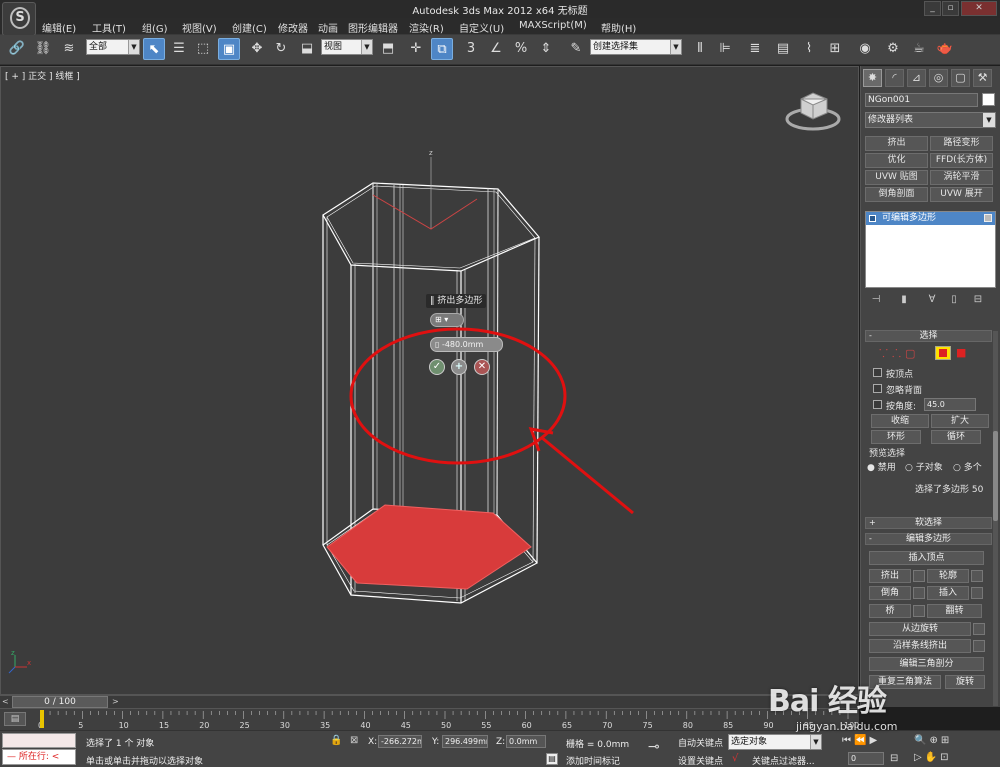  What do you see at coordinates (948, 576) in the screenshot?
I see `outline-button: 轮廓` at bounding box center [948, 576].